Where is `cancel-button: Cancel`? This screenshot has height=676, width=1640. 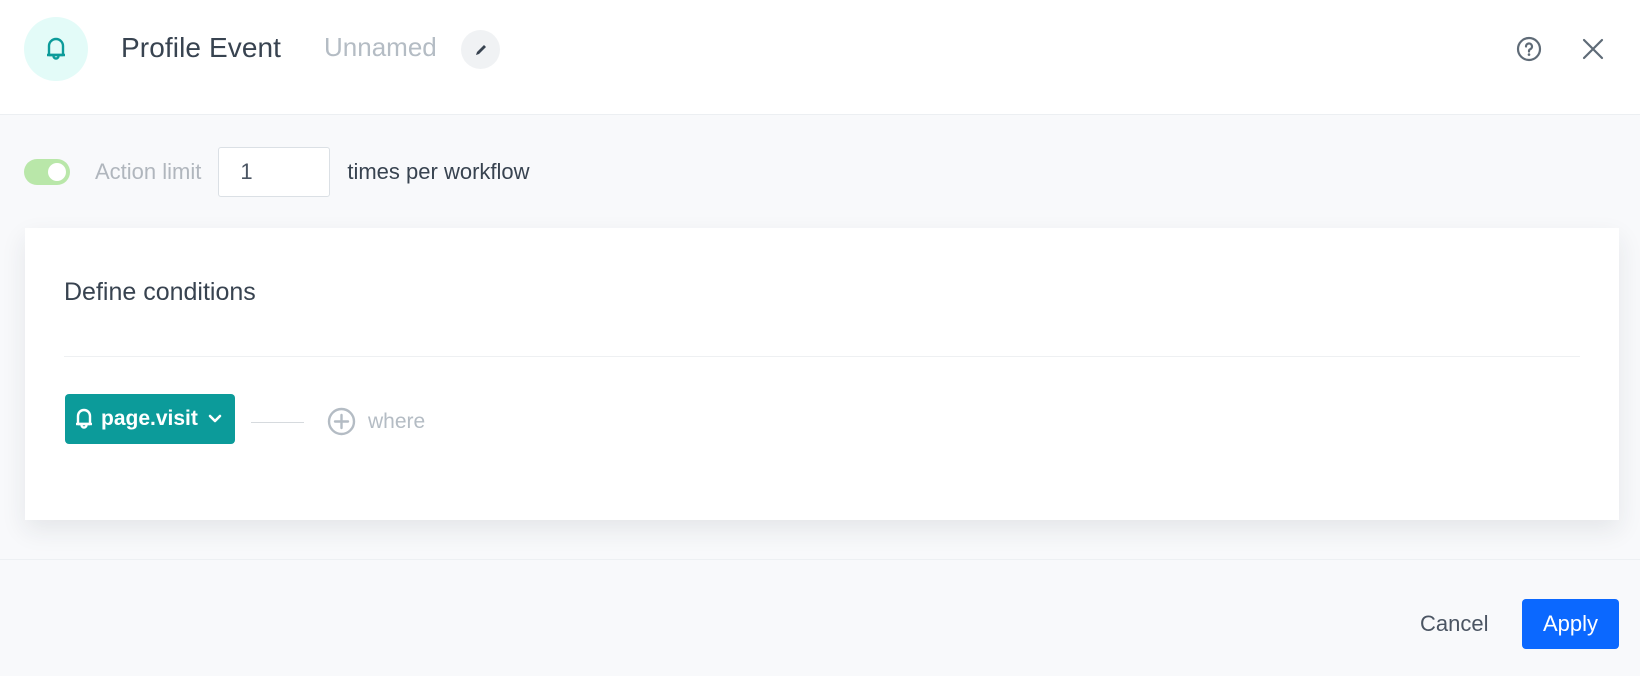 cancel-button: Cancel is located at coordinates (1454, 624).